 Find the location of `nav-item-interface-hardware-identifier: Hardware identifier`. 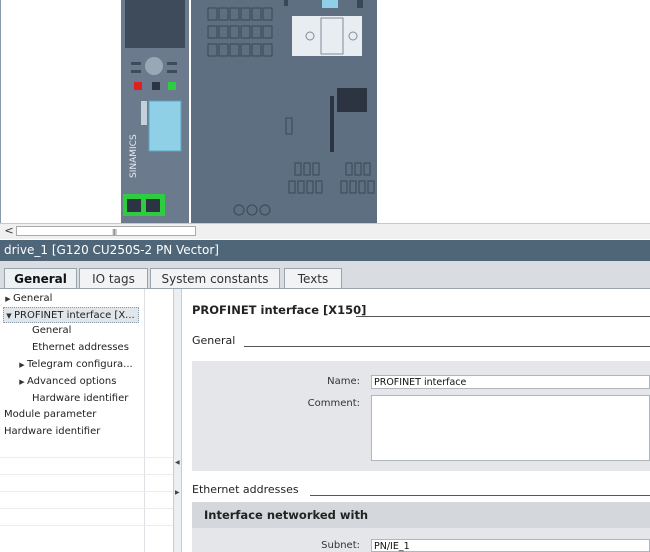

nav-item-interface-hardware-identifier: Hardware identifier is located at coordinates (80, 399).